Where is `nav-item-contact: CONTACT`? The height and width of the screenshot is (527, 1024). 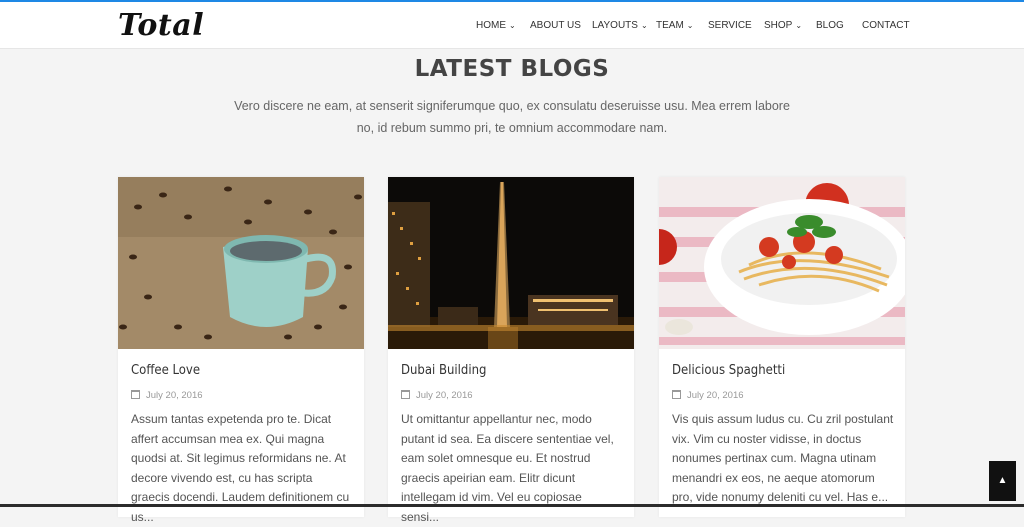 nav-item-contact: CONTACT is located at coordinates (886, 25).